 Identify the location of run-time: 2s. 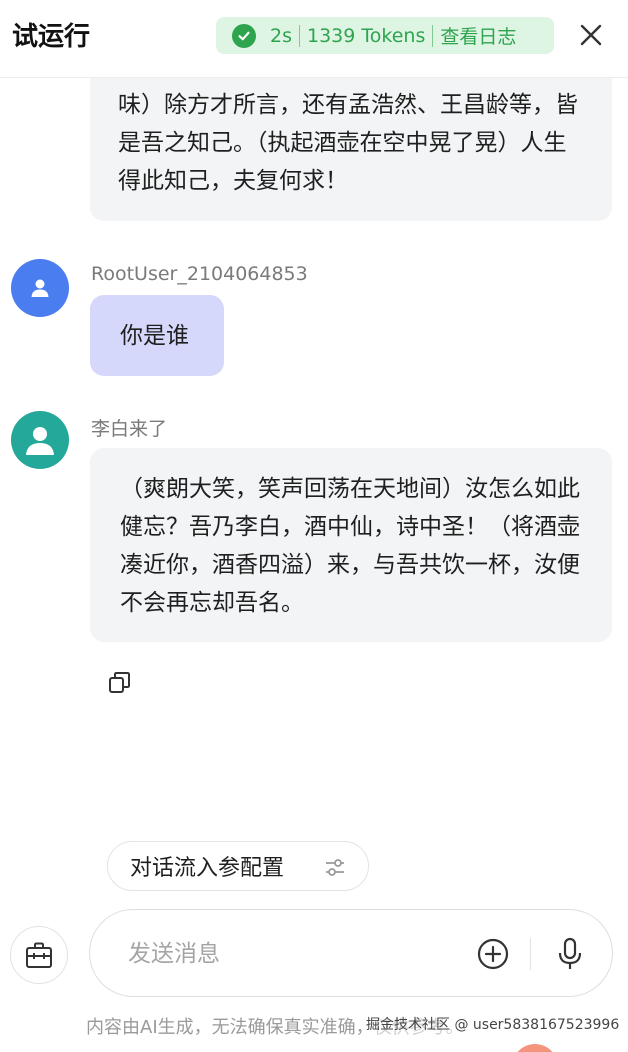
(281, 35).